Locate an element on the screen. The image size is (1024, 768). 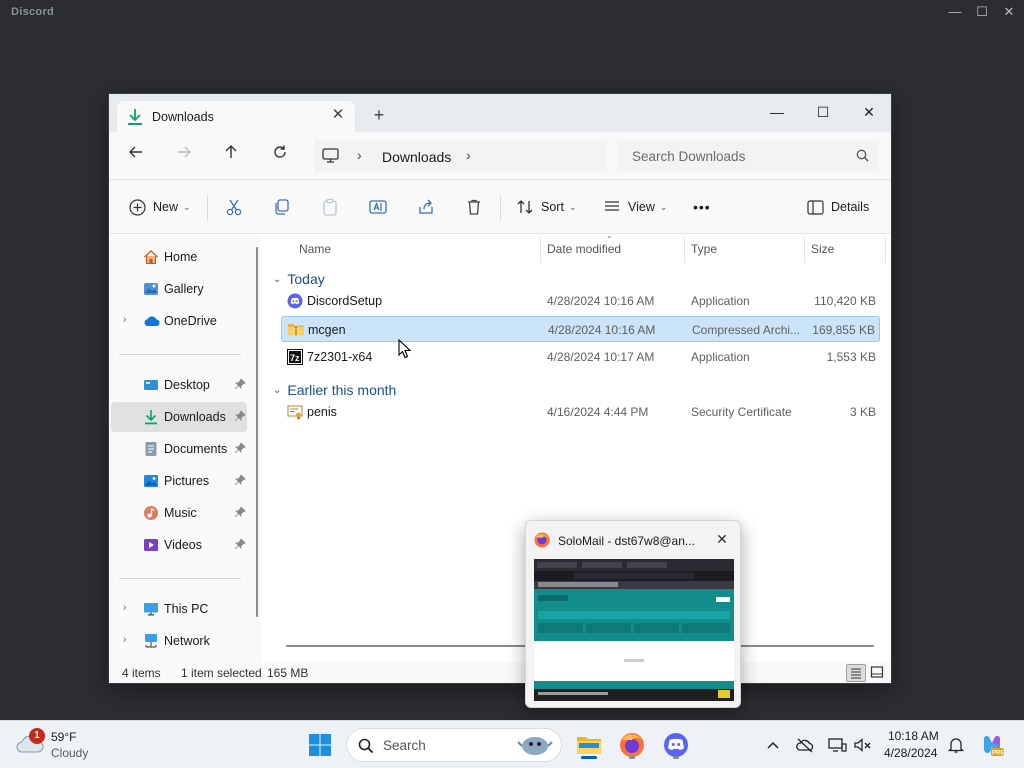
cut-button is located at coordinates (234, 207).